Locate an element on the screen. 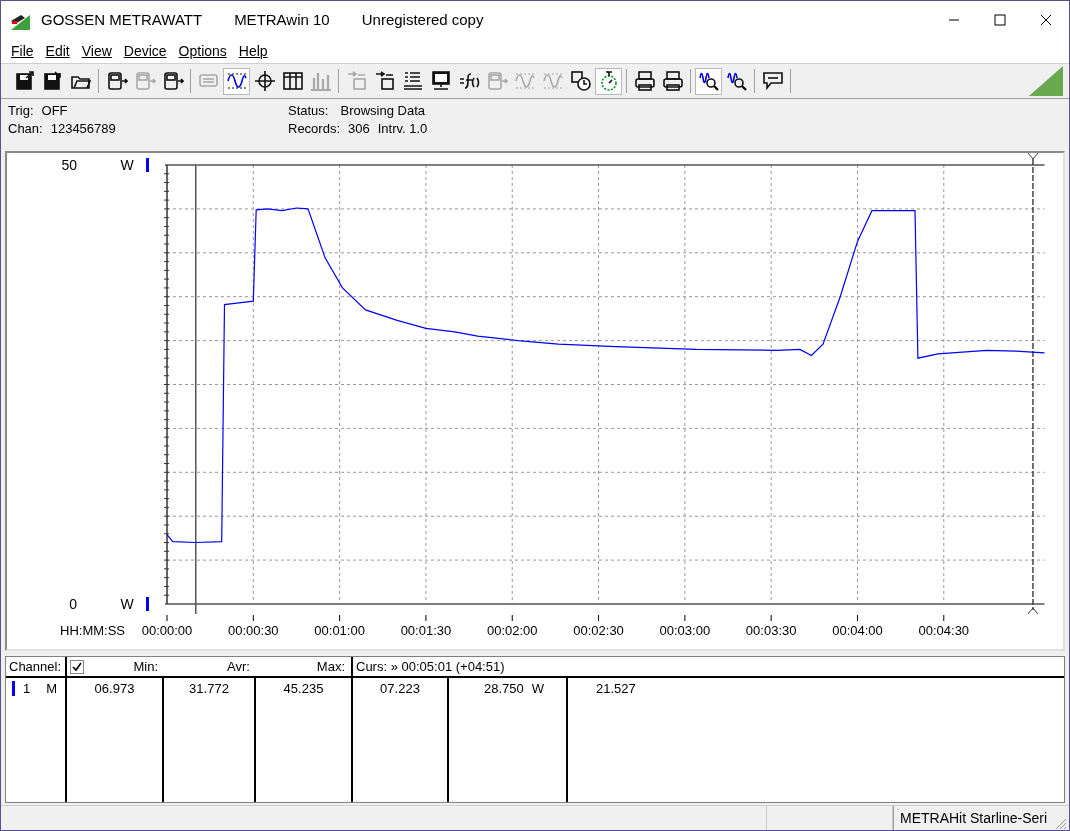 The height and width of the screenshot is (831, 1070). x-axis-label: 00:00:00 is located at coordinates (167, 630).